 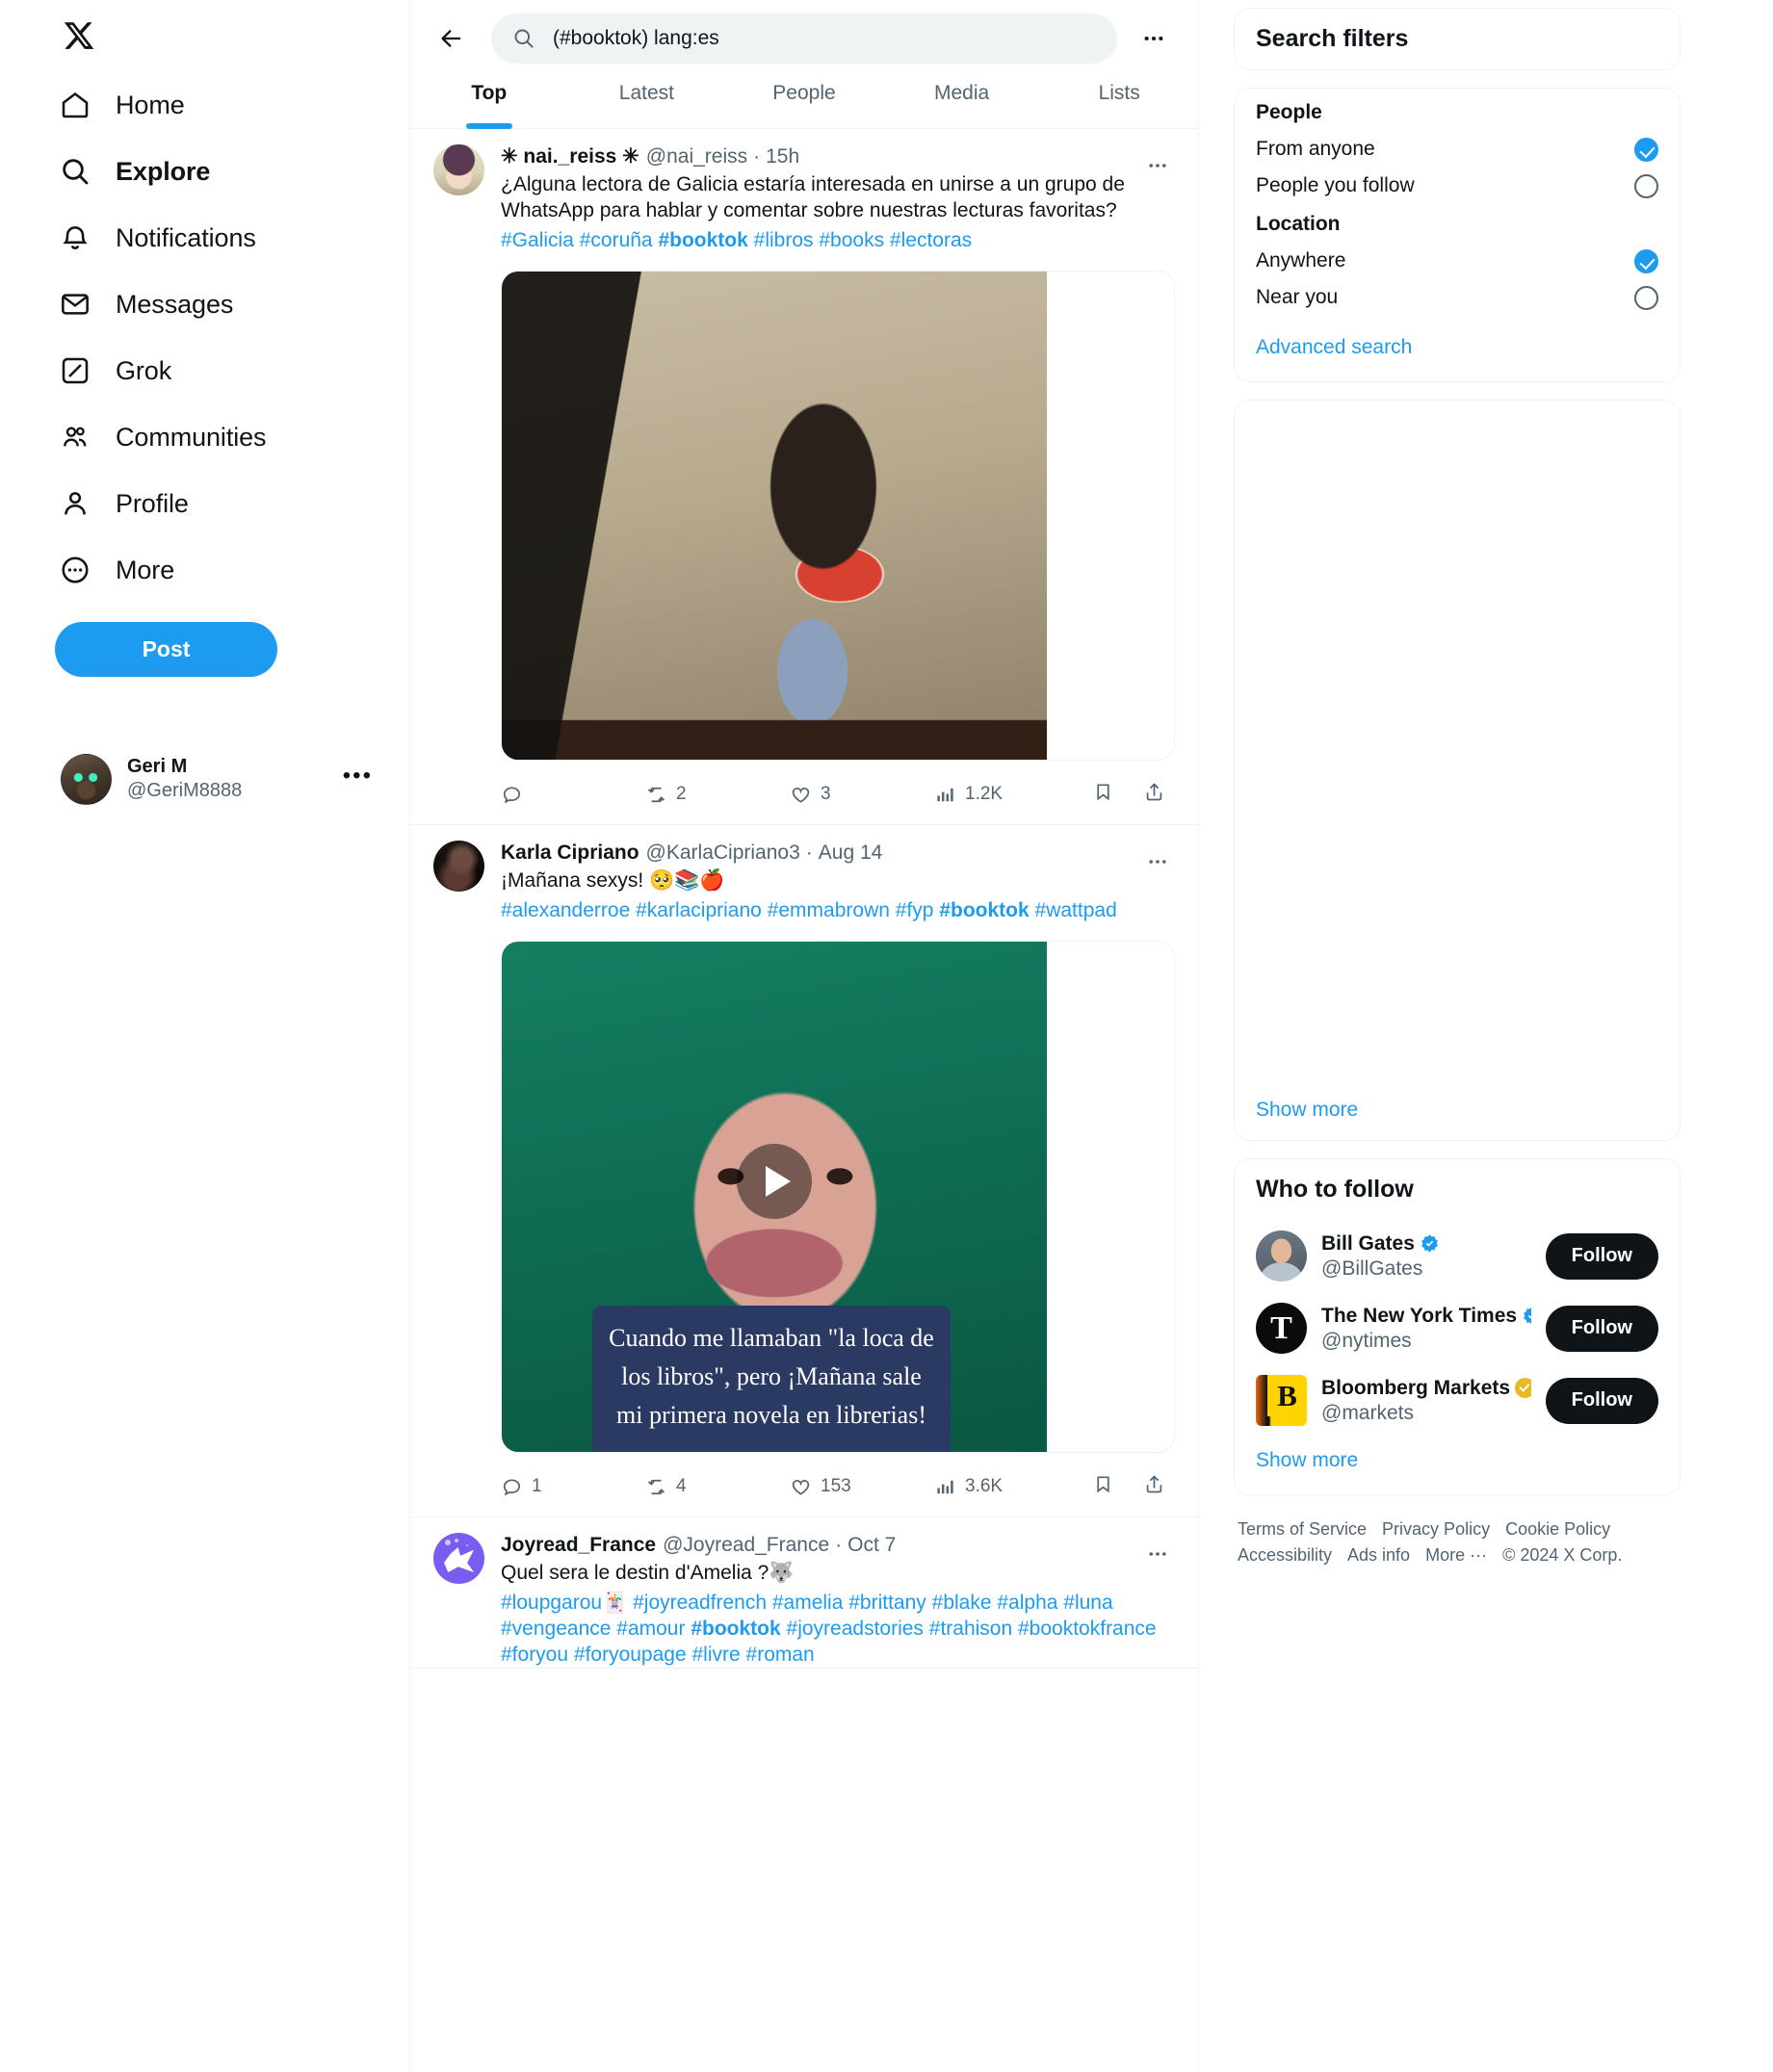 I want to click on filter-option-near-you: Near you, so click(x=1457, y=297).